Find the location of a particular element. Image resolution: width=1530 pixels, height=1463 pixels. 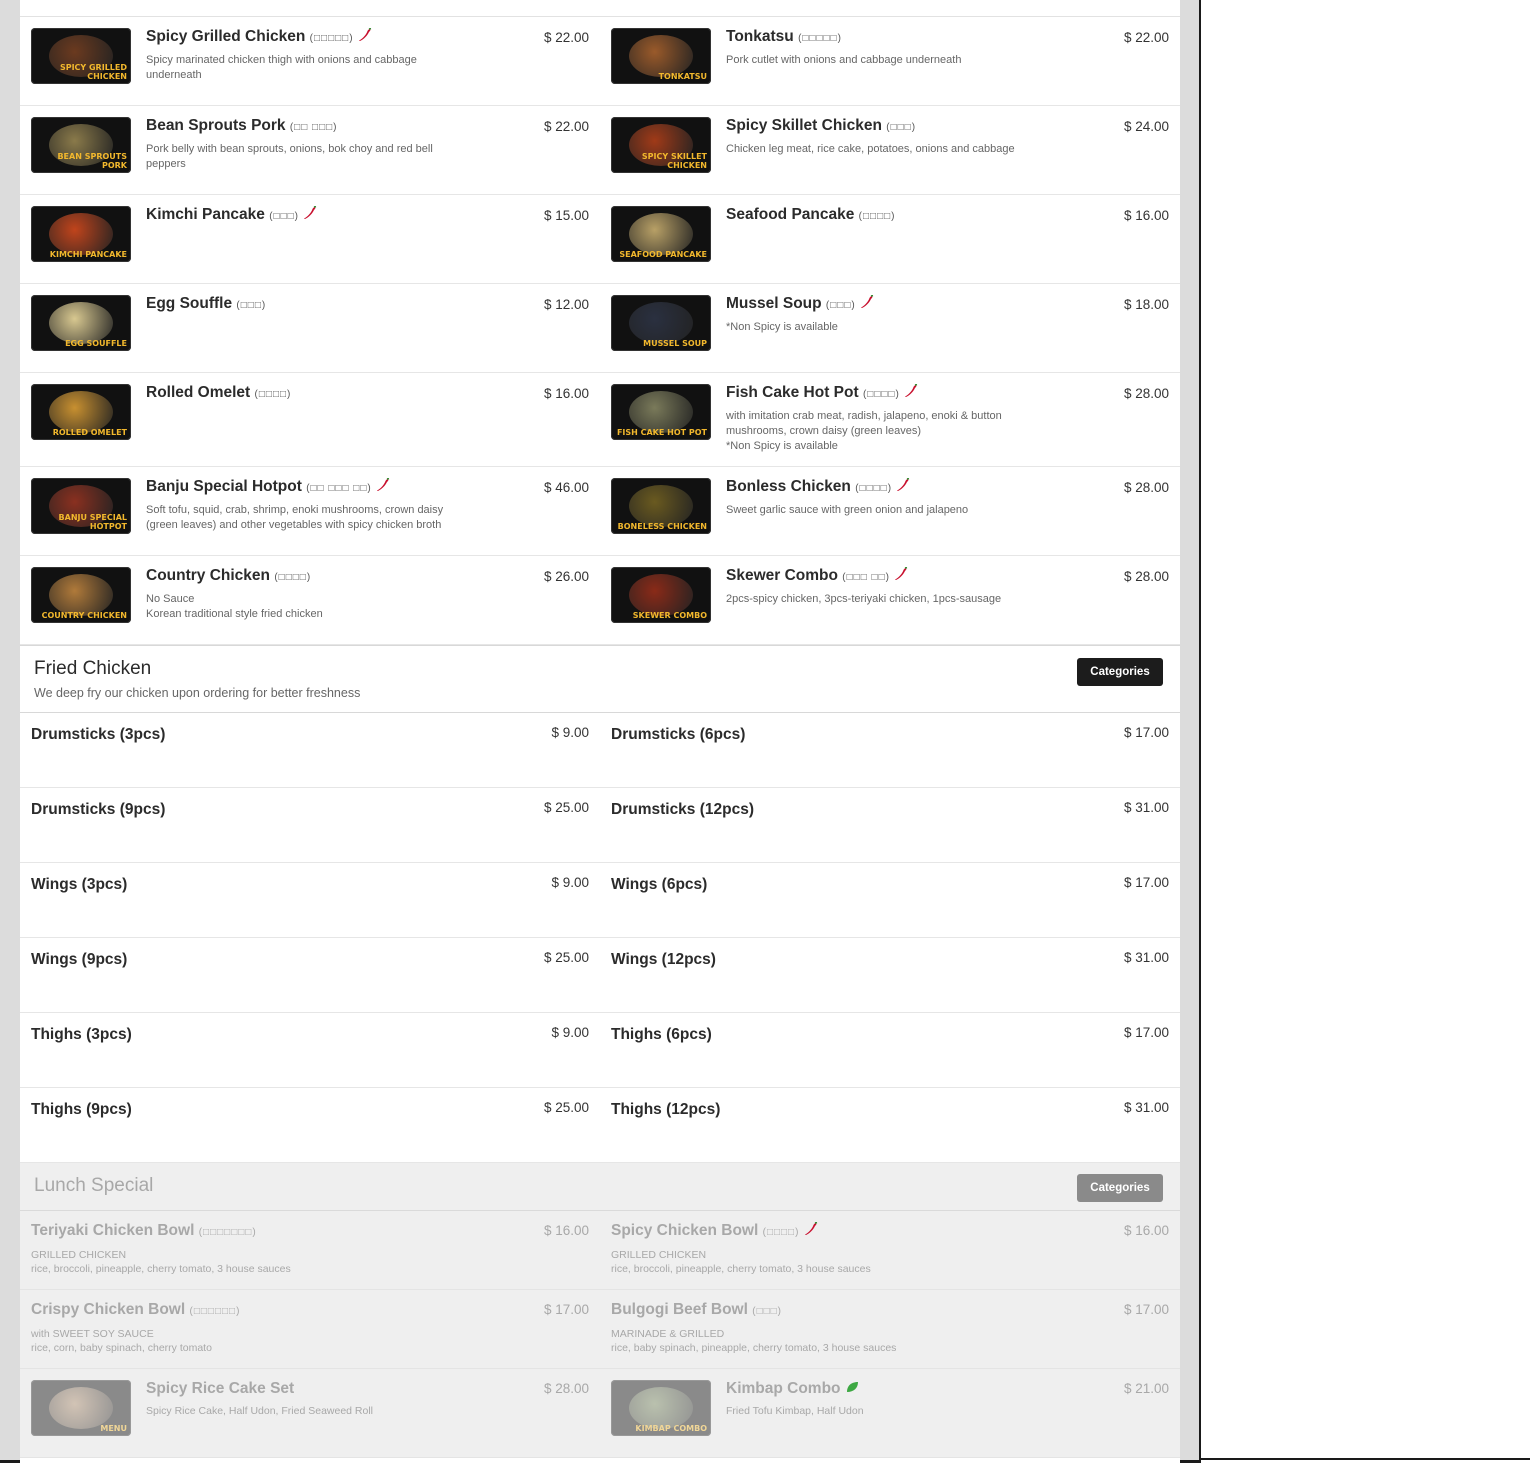

item-name: Thighs (3pcs) is located at coordinates (81, 1034).